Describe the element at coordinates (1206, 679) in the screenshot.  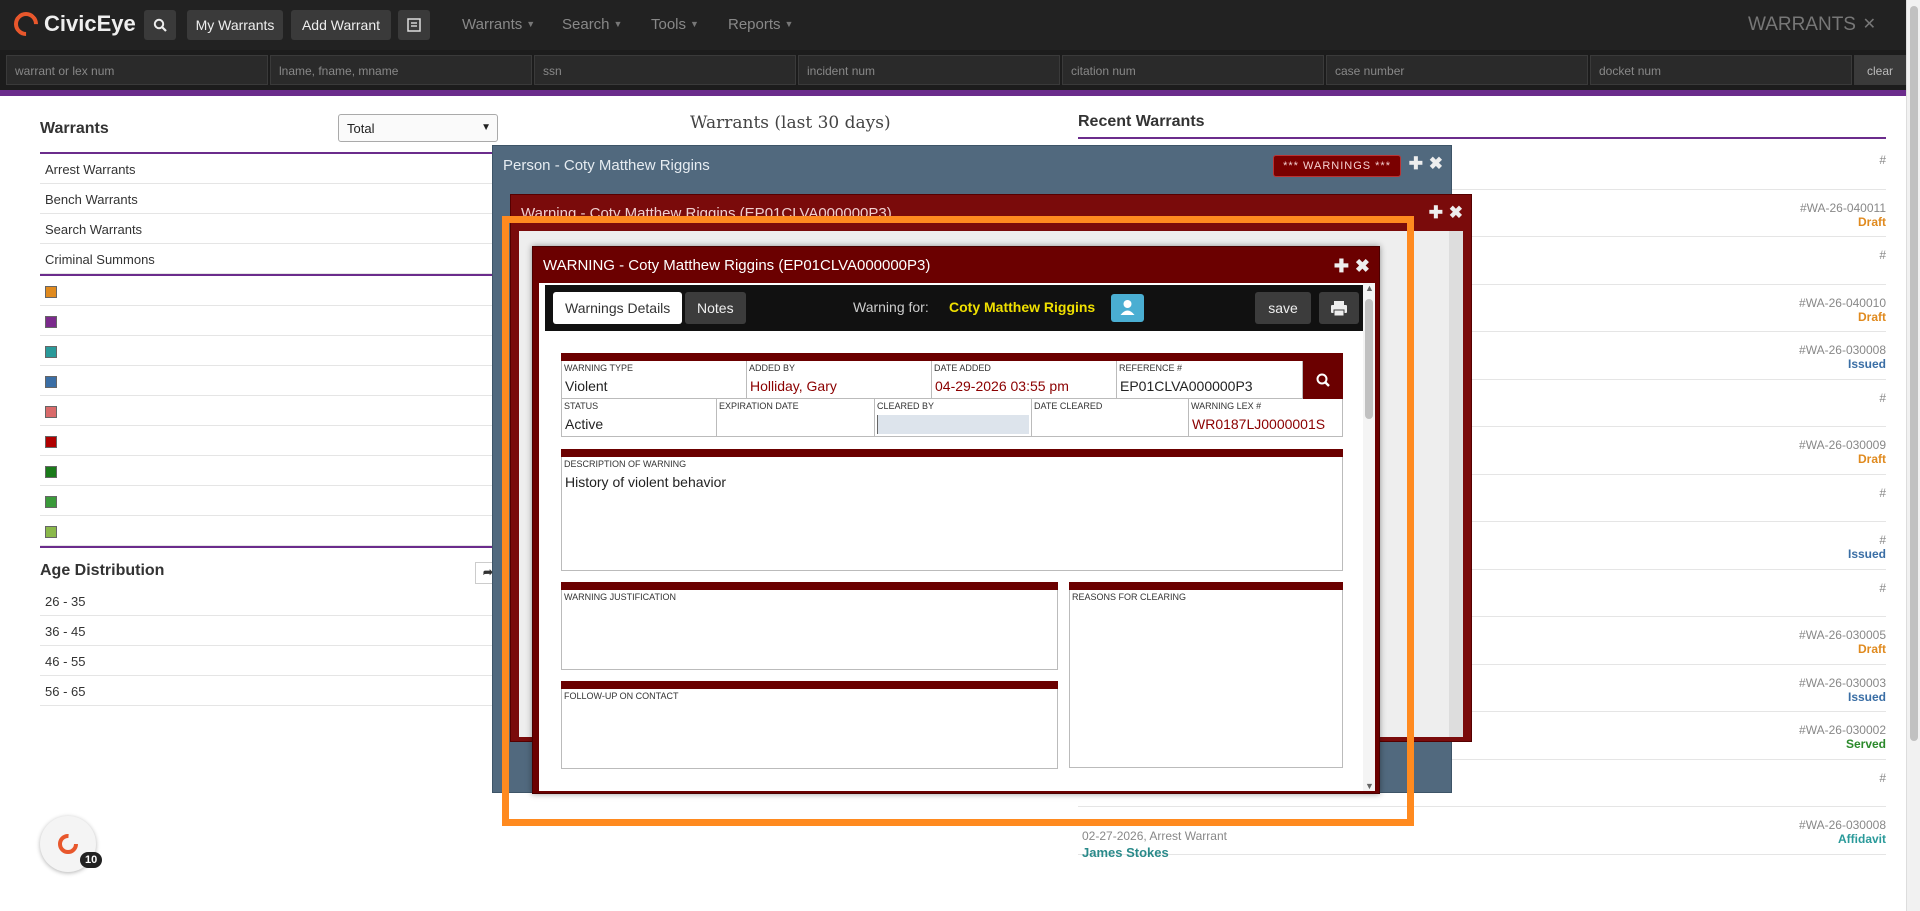
I see `reasons-for-clearing-field: REASONS FOR CLEARING` at that location.